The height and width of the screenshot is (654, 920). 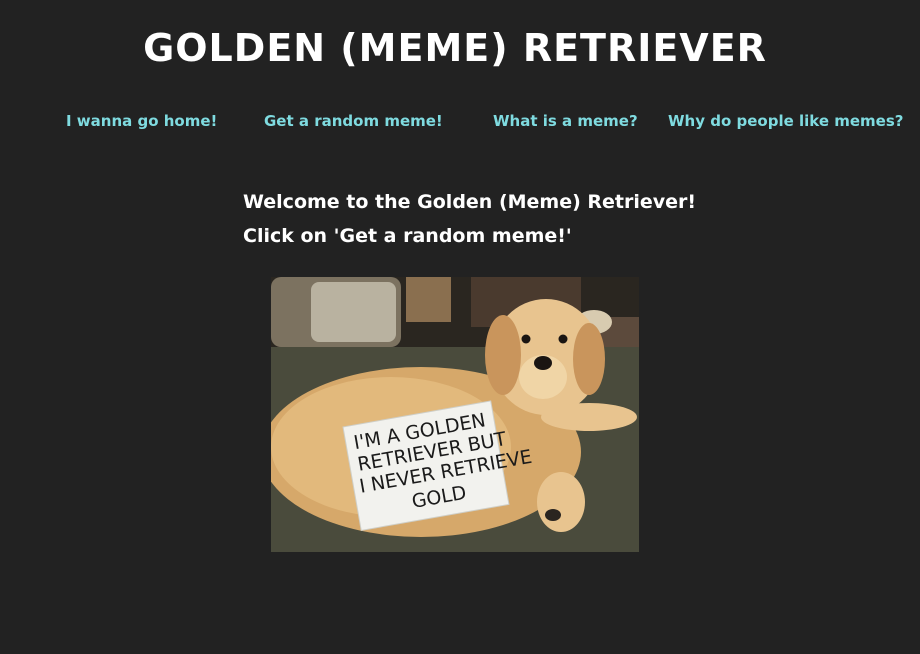 What do you see at coordinates (141, 121) in the screenshot?
I see `nav-link-home: I wanna go home!` at bounding box center [141, 121].